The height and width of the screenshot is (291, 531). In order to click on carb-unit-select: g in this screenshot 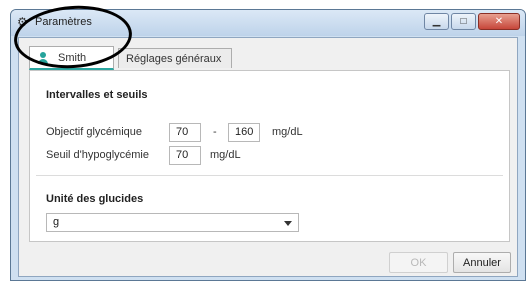, I will do `click(172, 222)`.